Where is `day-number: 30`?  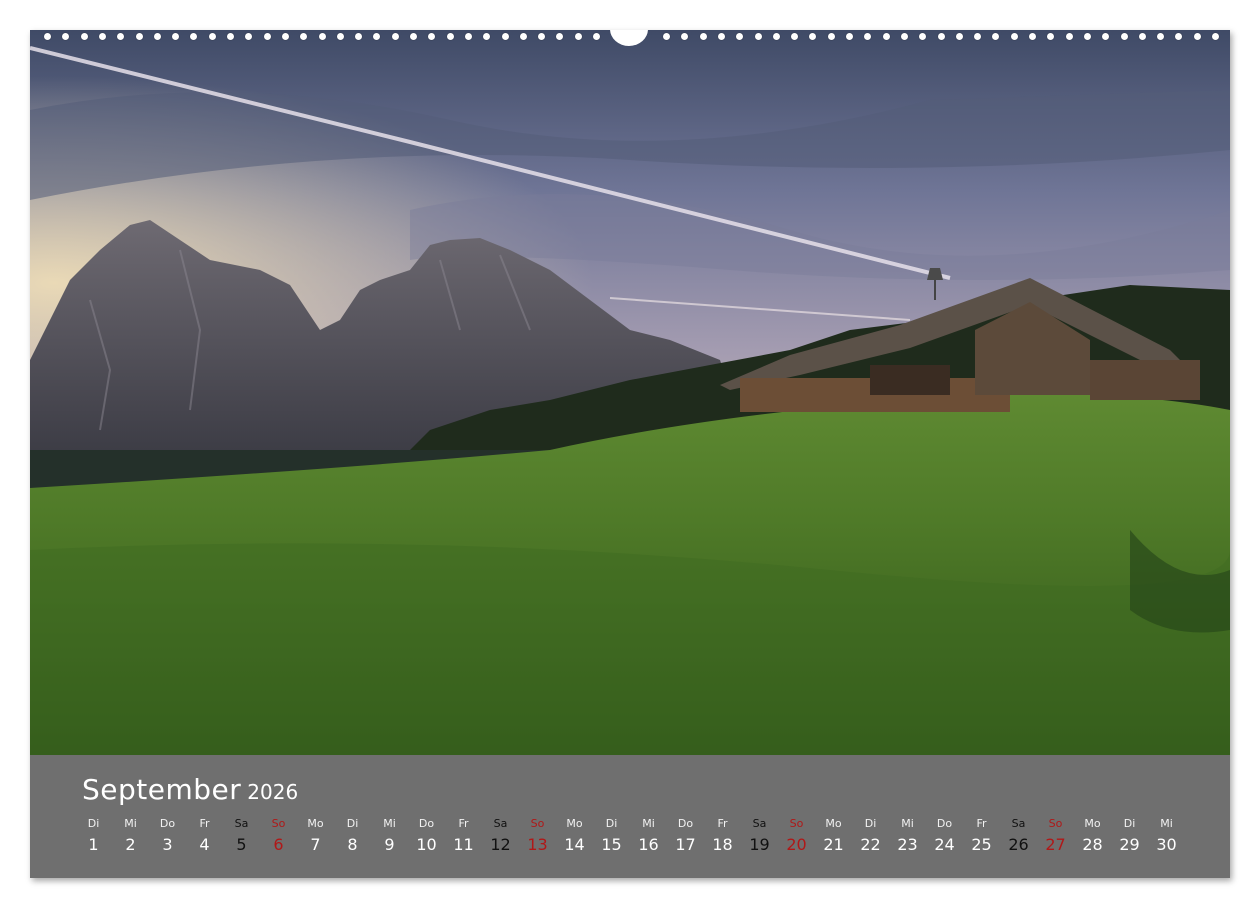
day-number: 30 is located at coordinates (1166, 844).